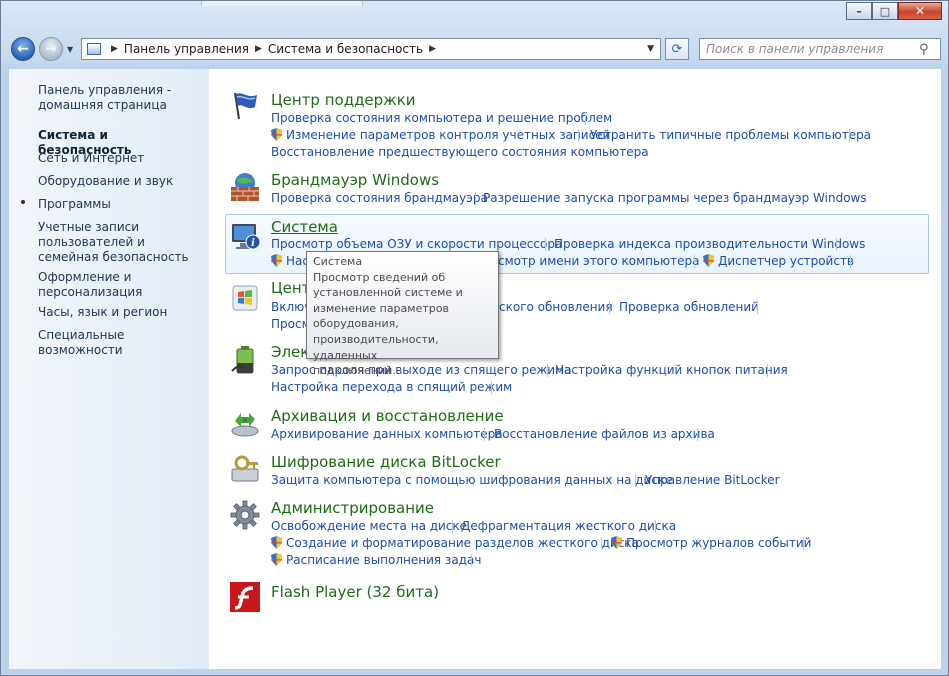 This screenshot has width=949, height=676. I want to click on category-title: Элек, so click(290, 352).